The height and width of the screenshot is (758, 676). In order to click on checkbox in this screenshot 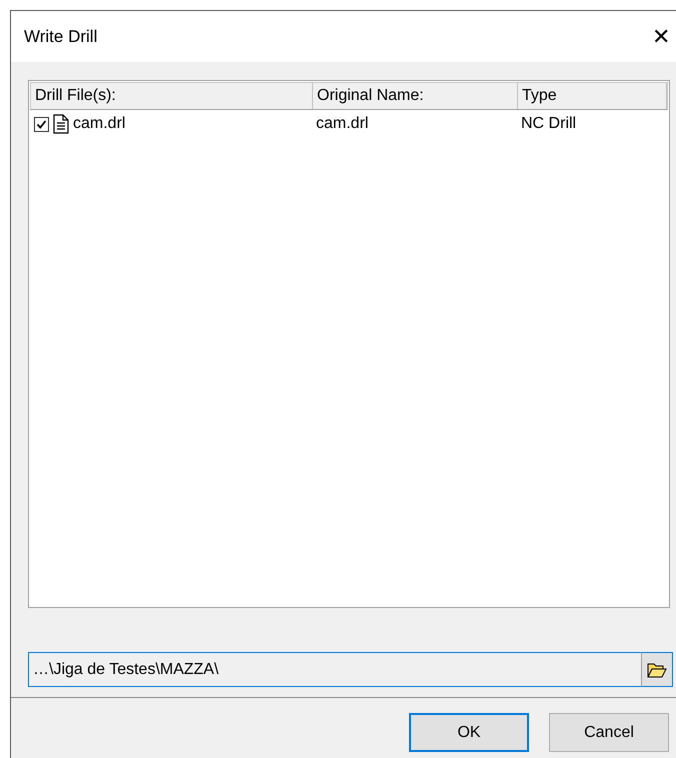, I will do `click(41, 124)`.